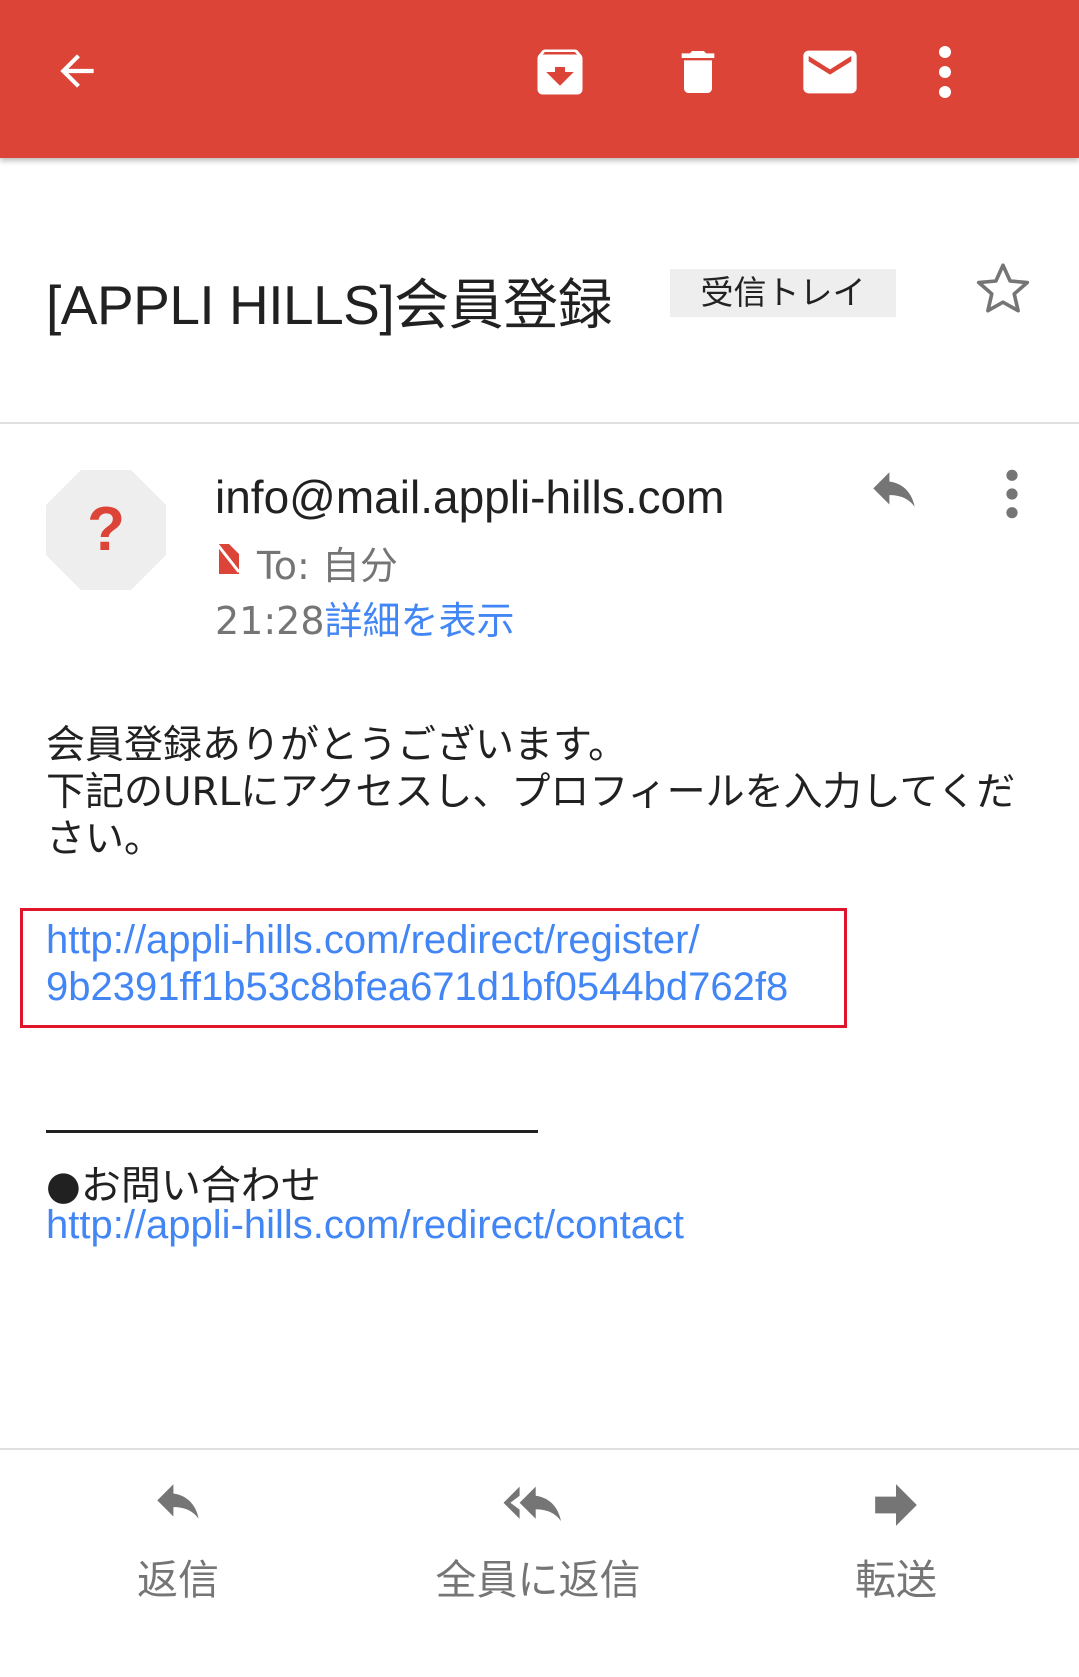  I want to click on contact-link: http://appli-hills.com/redirect/contact, so click(365, 1225).